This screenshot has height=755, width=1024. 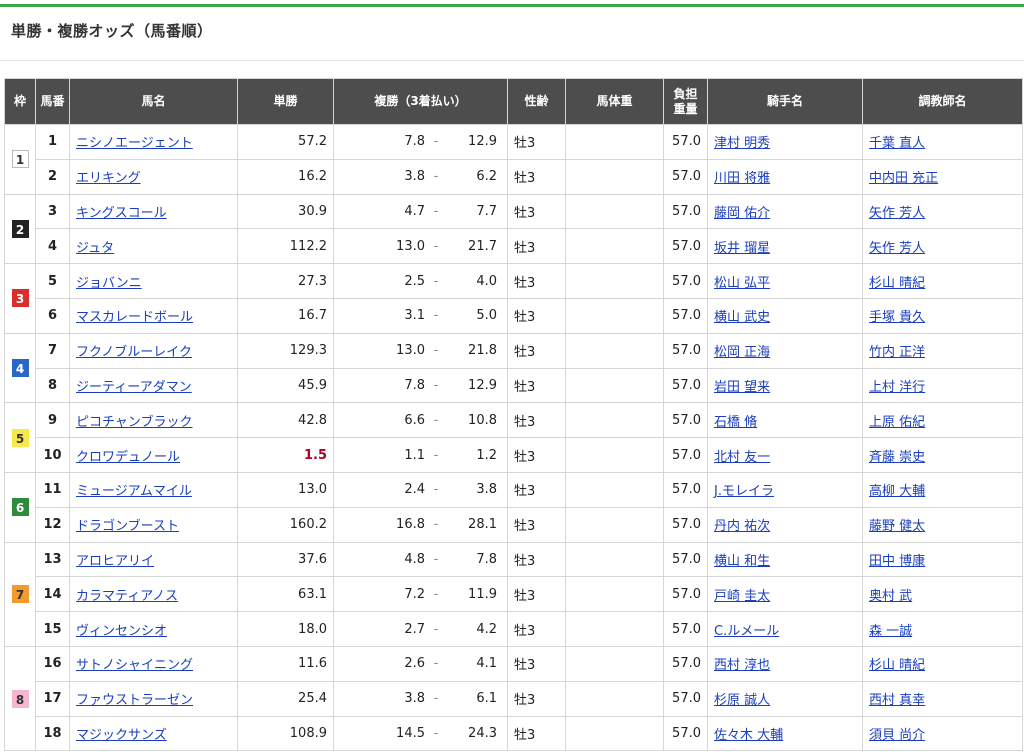 I want to click on jockey-cell: 丹内 祐次, so click(x=785, y=524).